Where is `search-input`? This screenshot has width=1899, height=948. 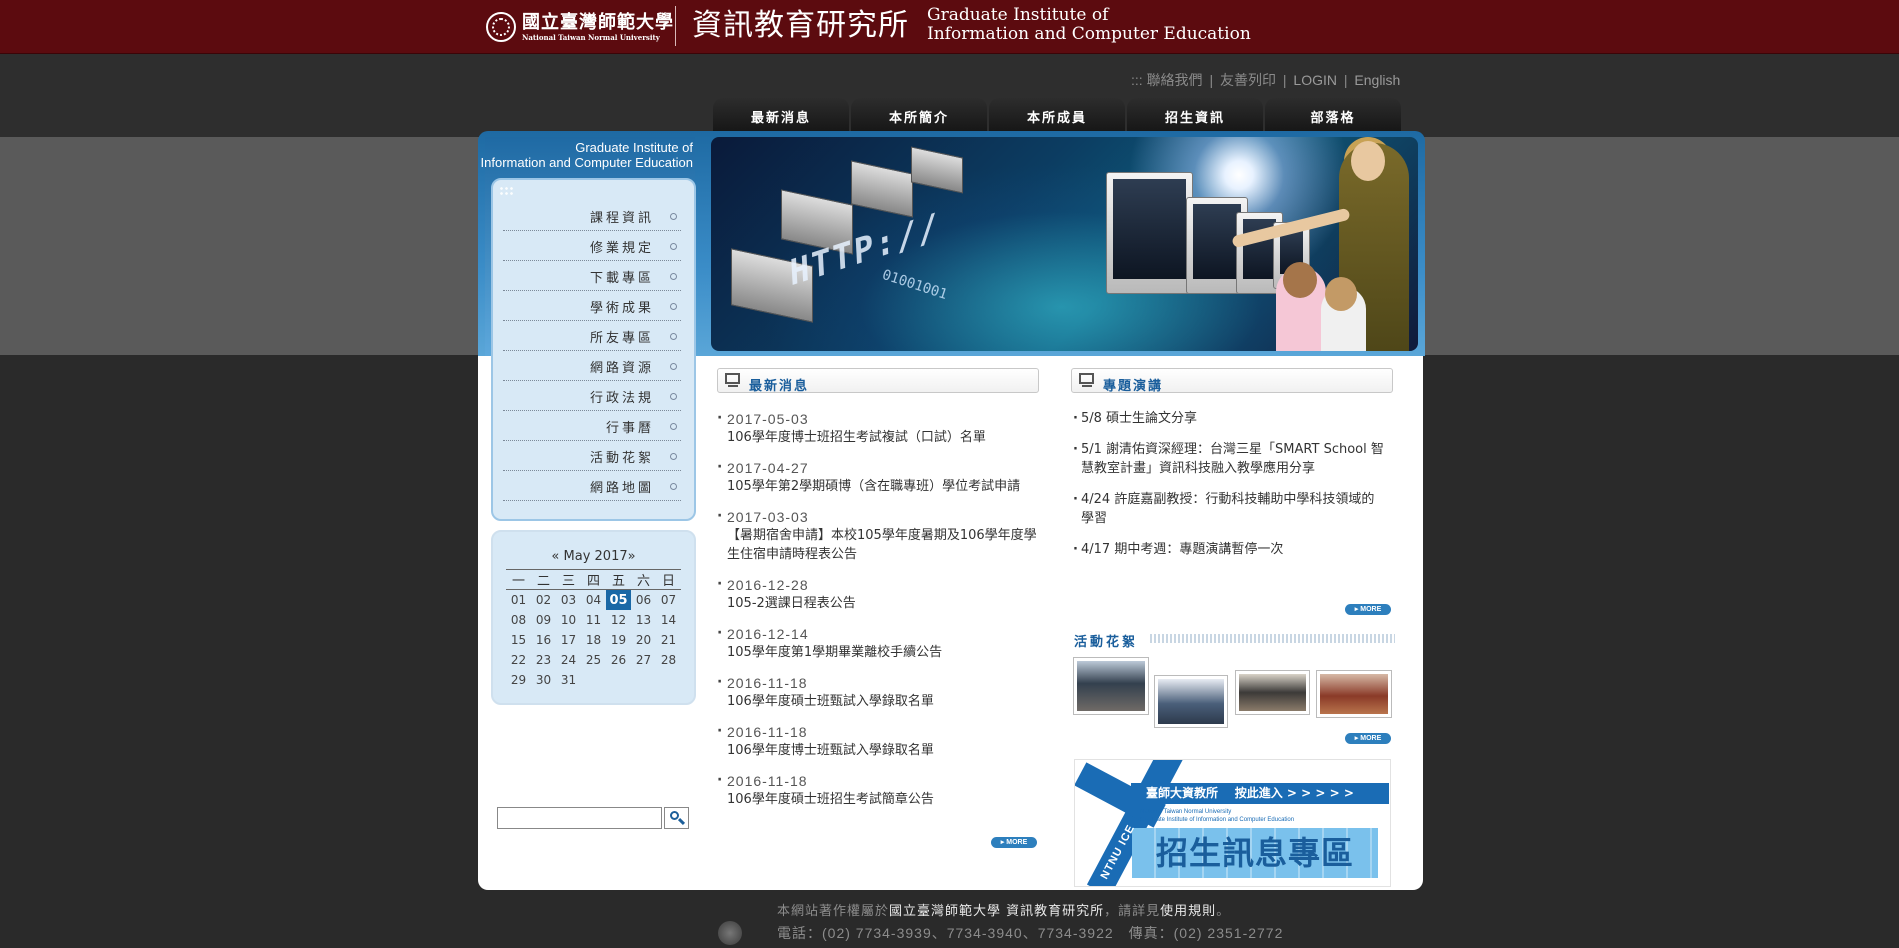 search-input is located at coordinates (579, 818).